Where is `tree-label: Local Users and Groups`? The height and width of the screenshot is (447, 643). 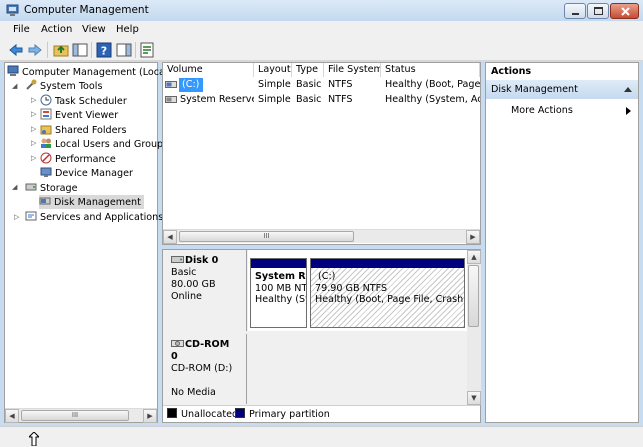 tree-label: Local Users and Groups is located at coordinates (112, 144).